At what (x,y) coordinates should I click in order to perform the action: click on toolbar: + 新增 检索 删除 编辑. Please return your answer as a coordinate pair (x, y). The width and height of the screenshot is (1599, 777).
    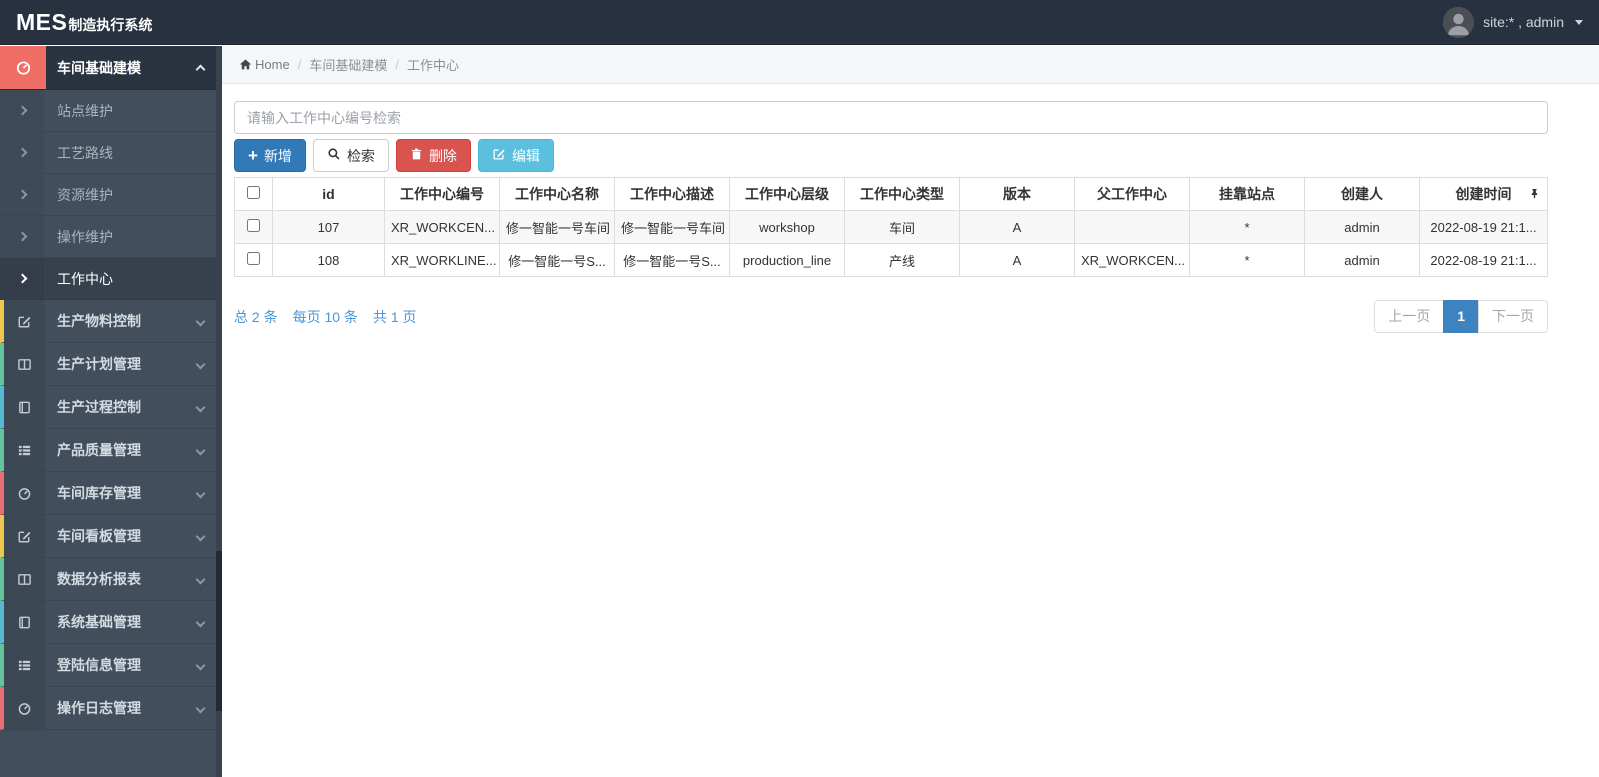
    Looking at the image, I should click on (891, 155).